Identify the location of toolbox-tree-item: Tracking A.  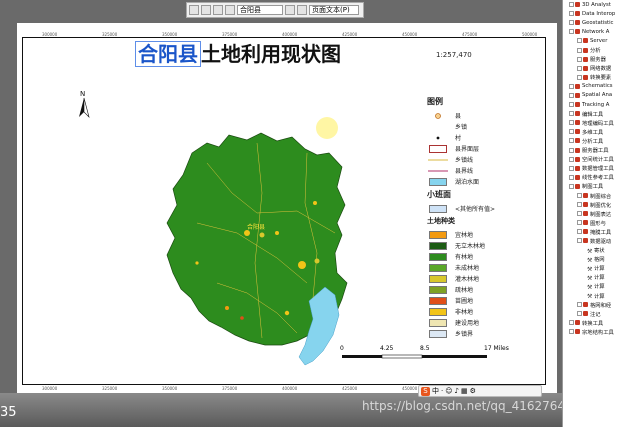
(590, 104).